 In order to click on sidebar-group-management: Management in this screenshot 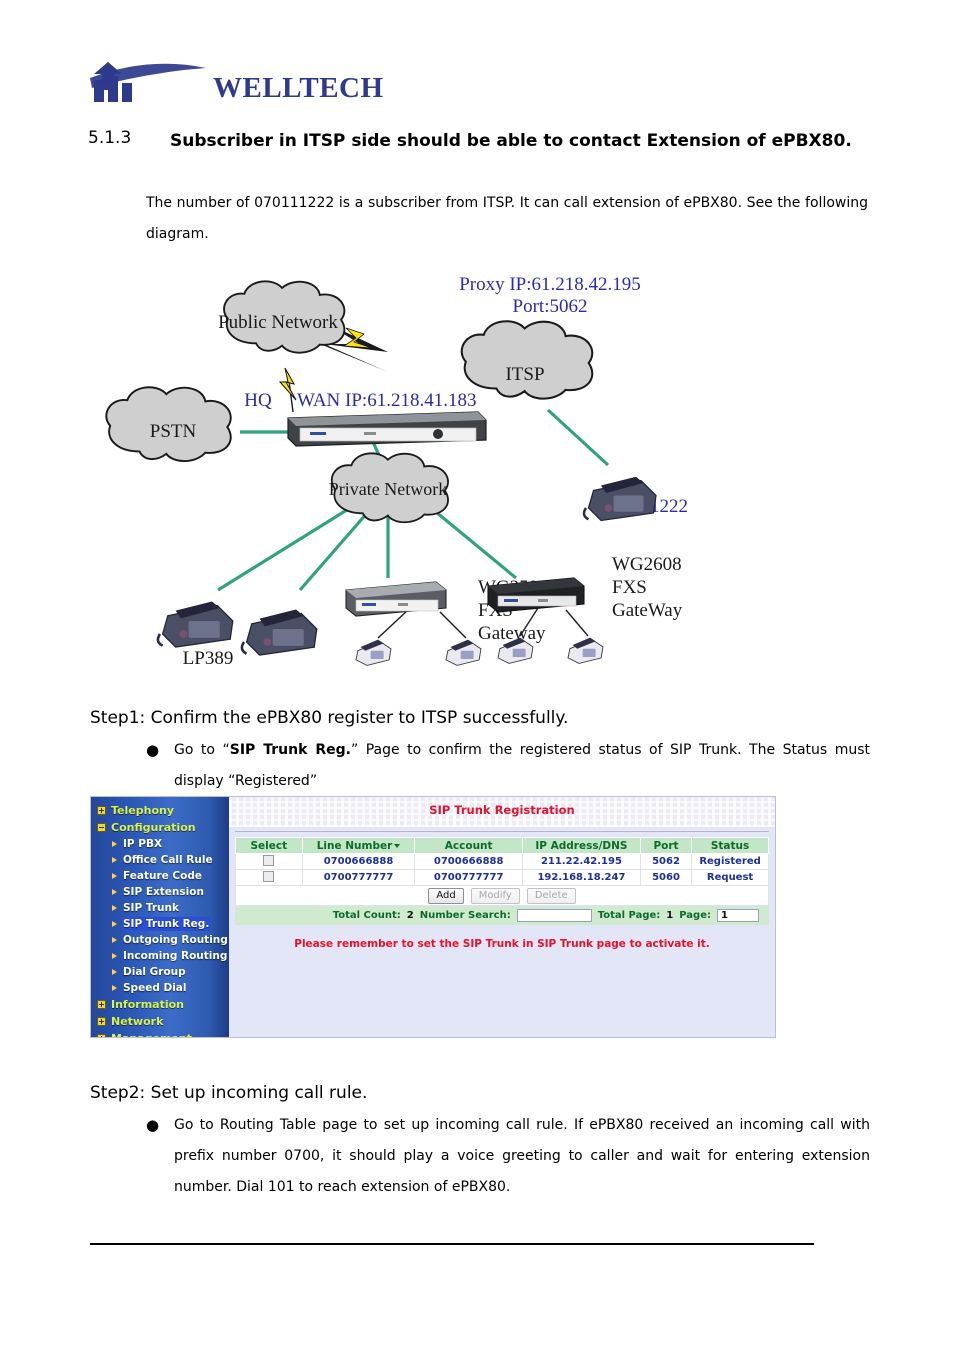, I will do `click(162, 1033)`.